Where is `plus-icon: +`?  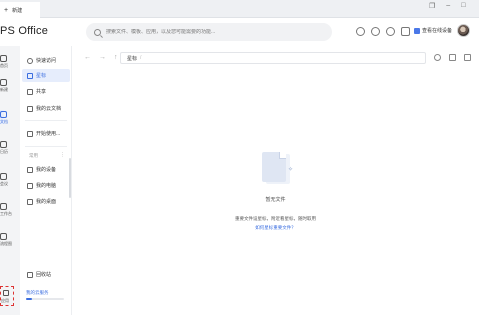 plus-icon: + is located at coordinates (6, 10).